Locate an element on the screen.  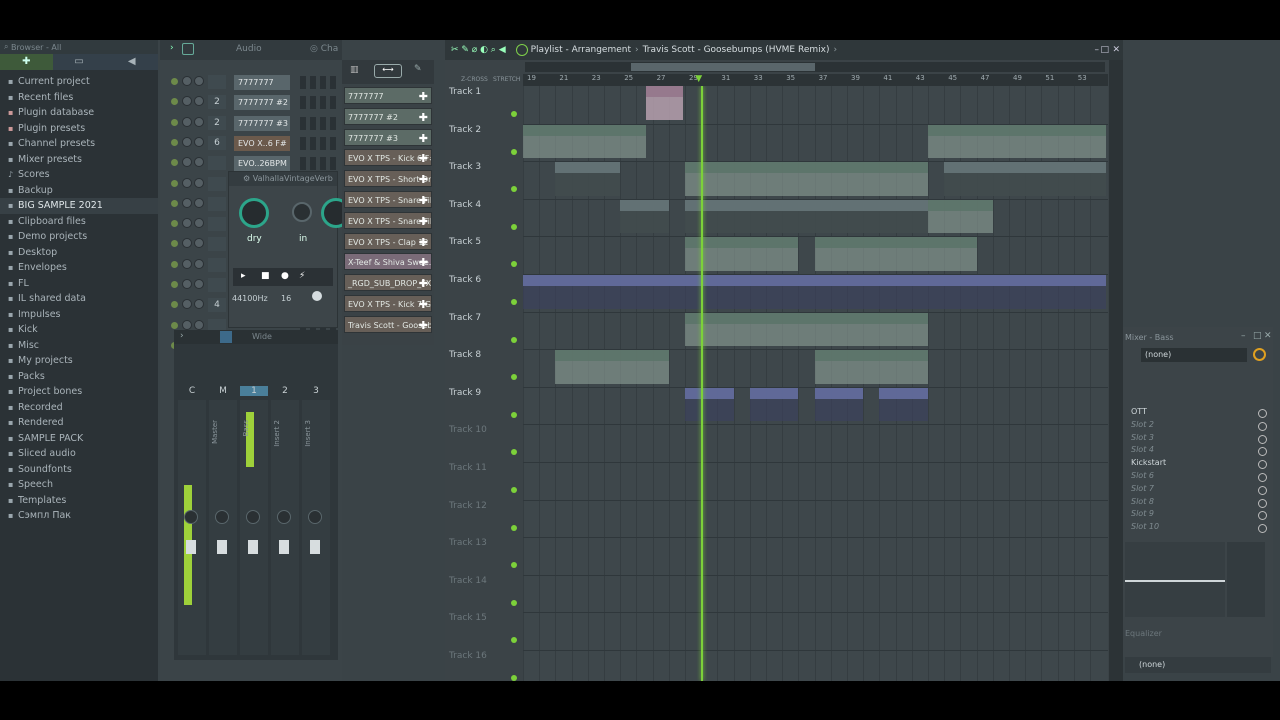
timeline-ruler: 19 21 23 25 27 29 31 33 35 37 39 41 43 45 47 49 51 53 ▼ is located at coordinates (815, 80).